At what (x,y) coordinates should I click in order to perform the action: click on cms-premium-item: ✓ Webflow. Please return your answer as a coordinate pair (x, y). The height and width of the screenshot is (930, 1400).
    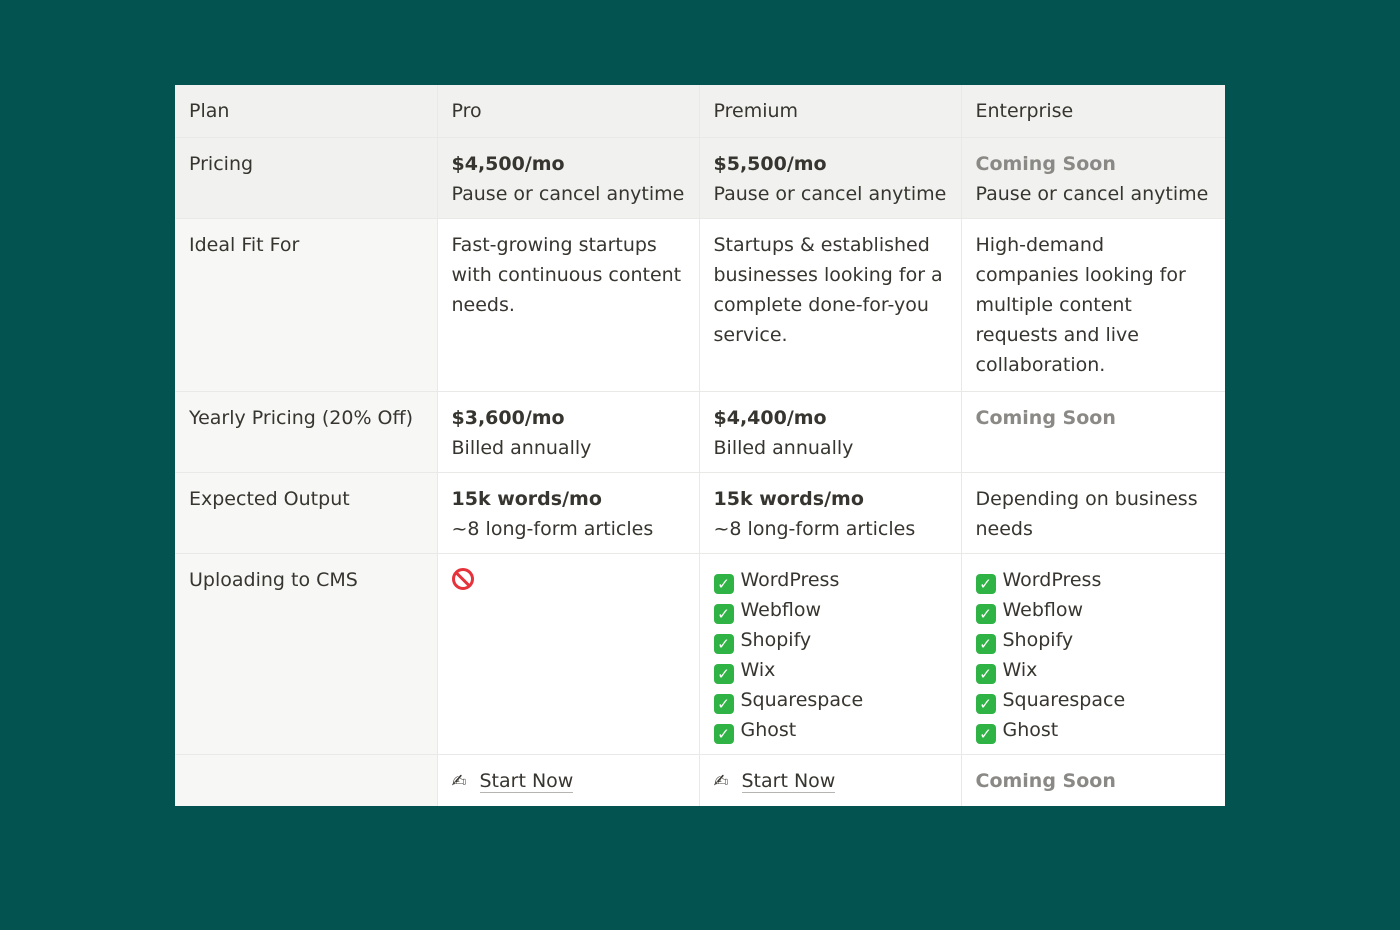
    Looking at the image, I should click on (830, 610).